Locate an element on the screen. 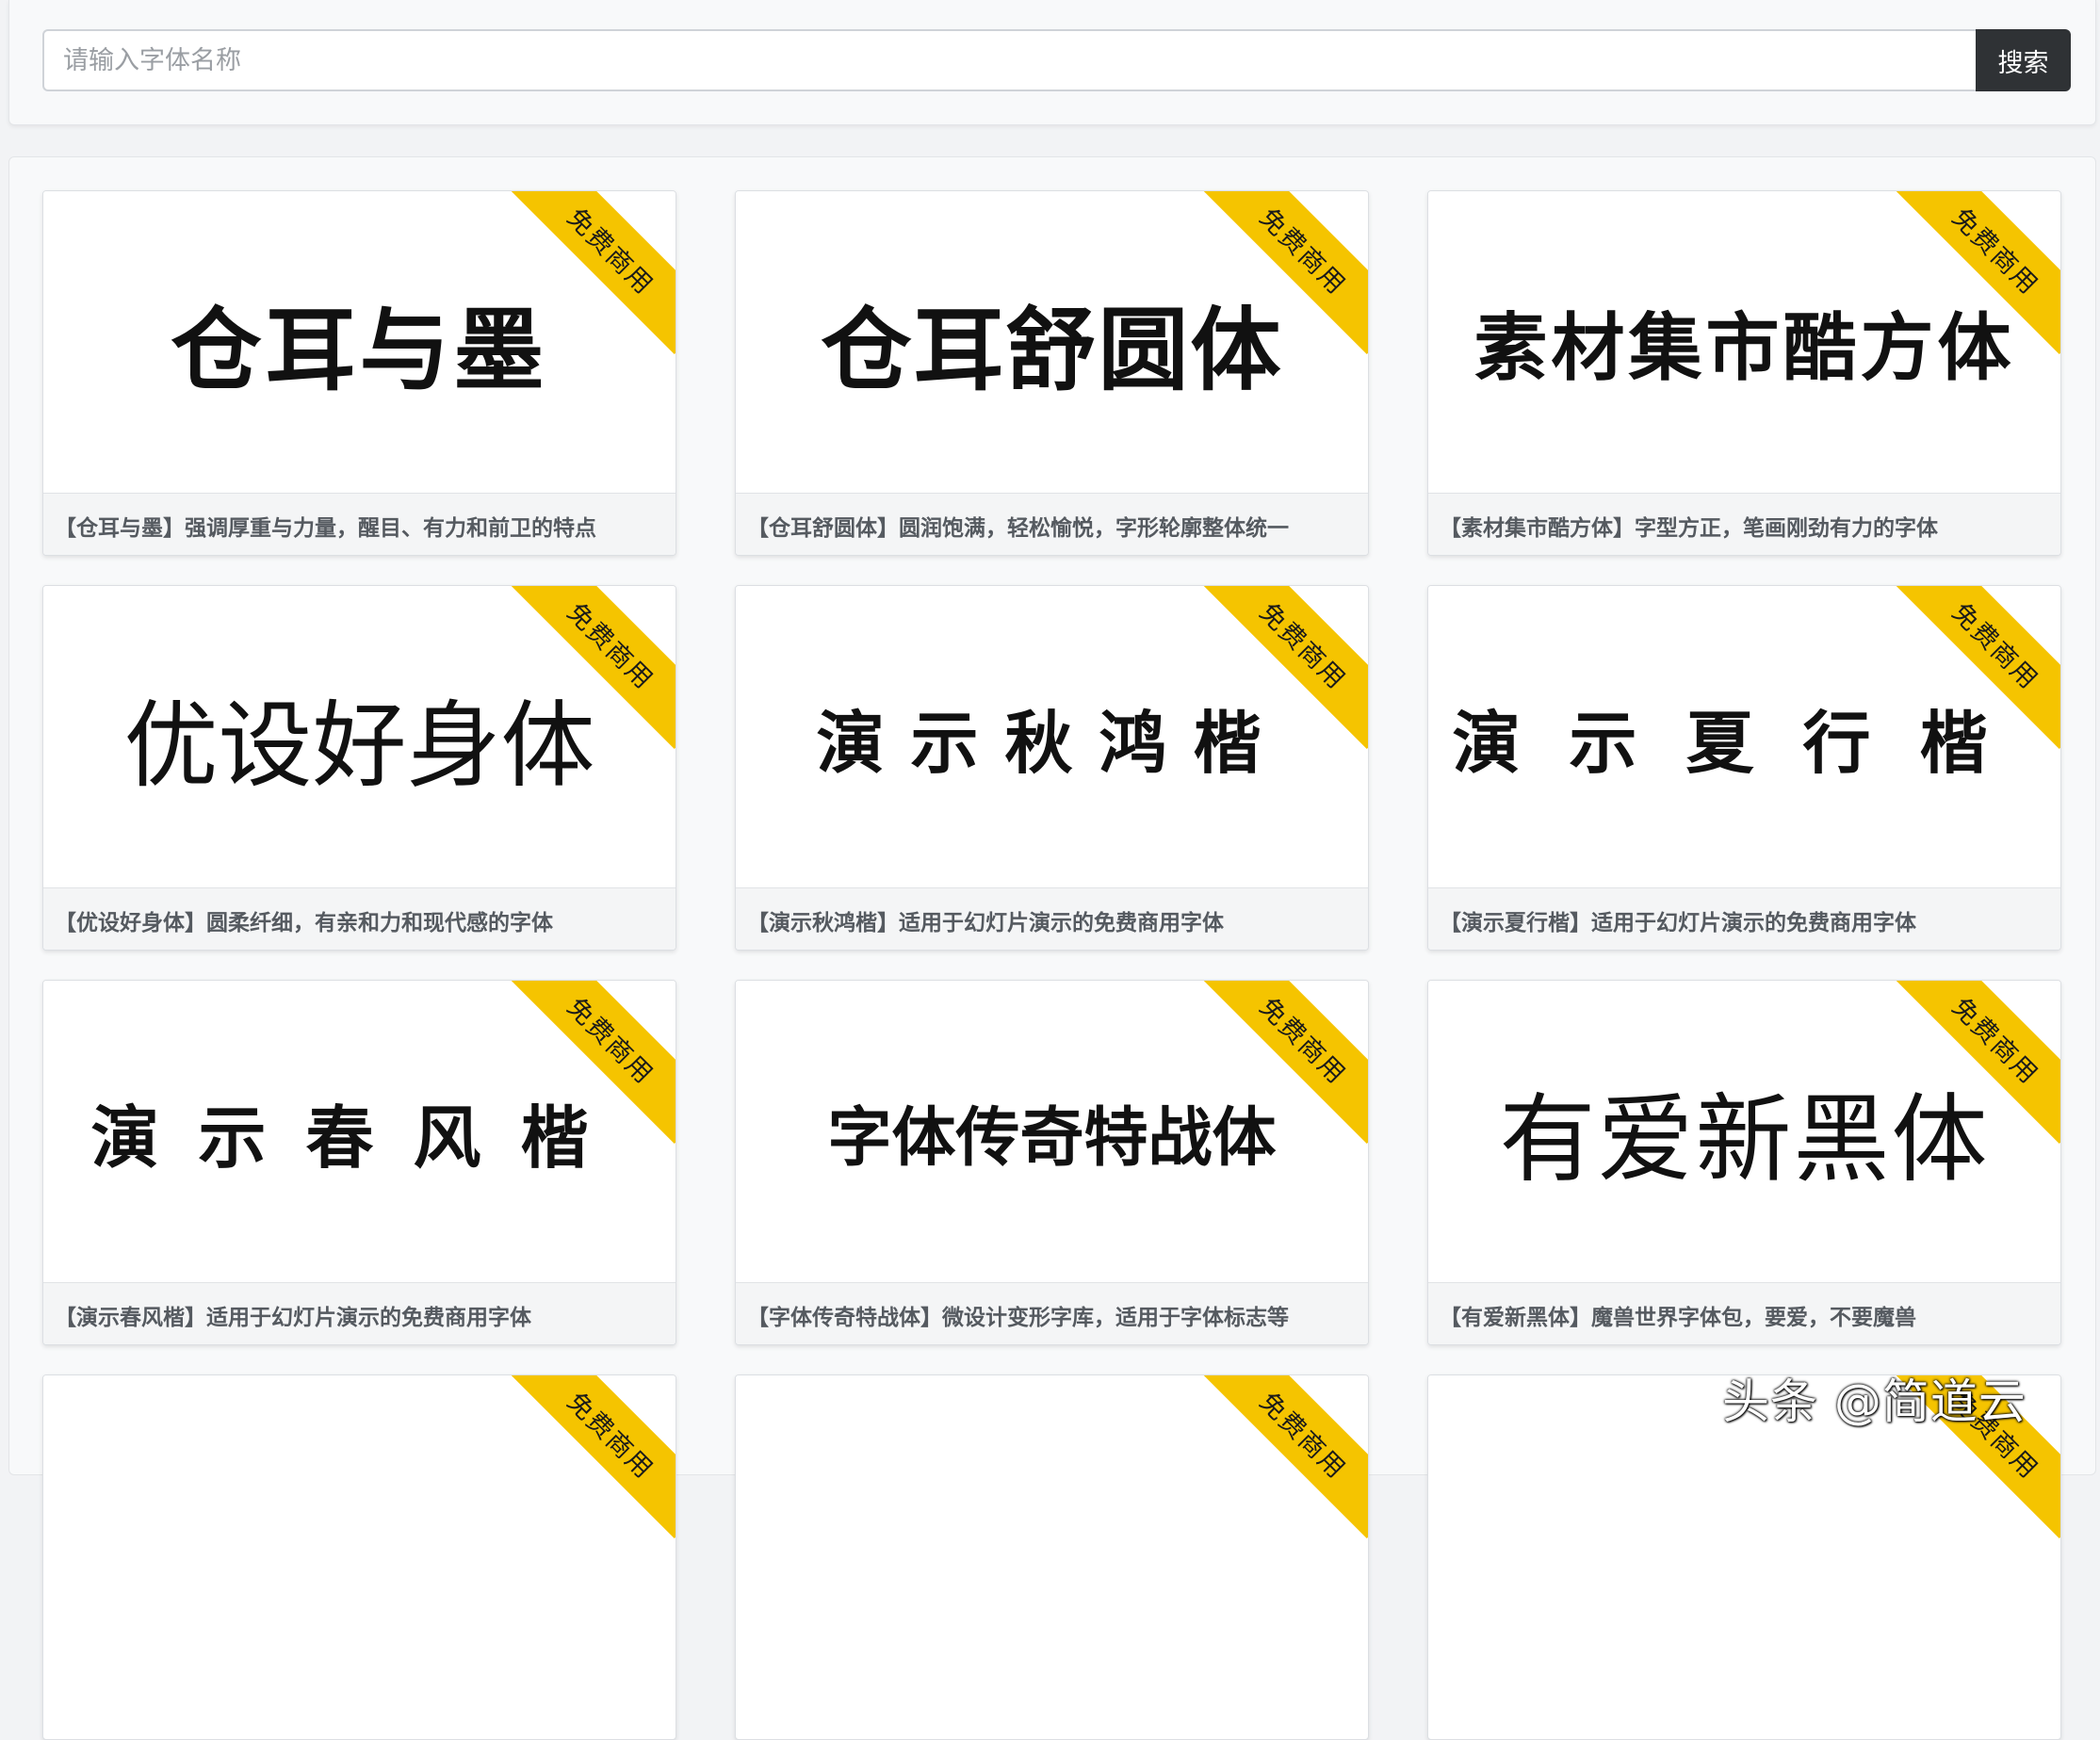 This screenshot has height=1740, width=2100. search-input is located at coordinates (1009, 60).